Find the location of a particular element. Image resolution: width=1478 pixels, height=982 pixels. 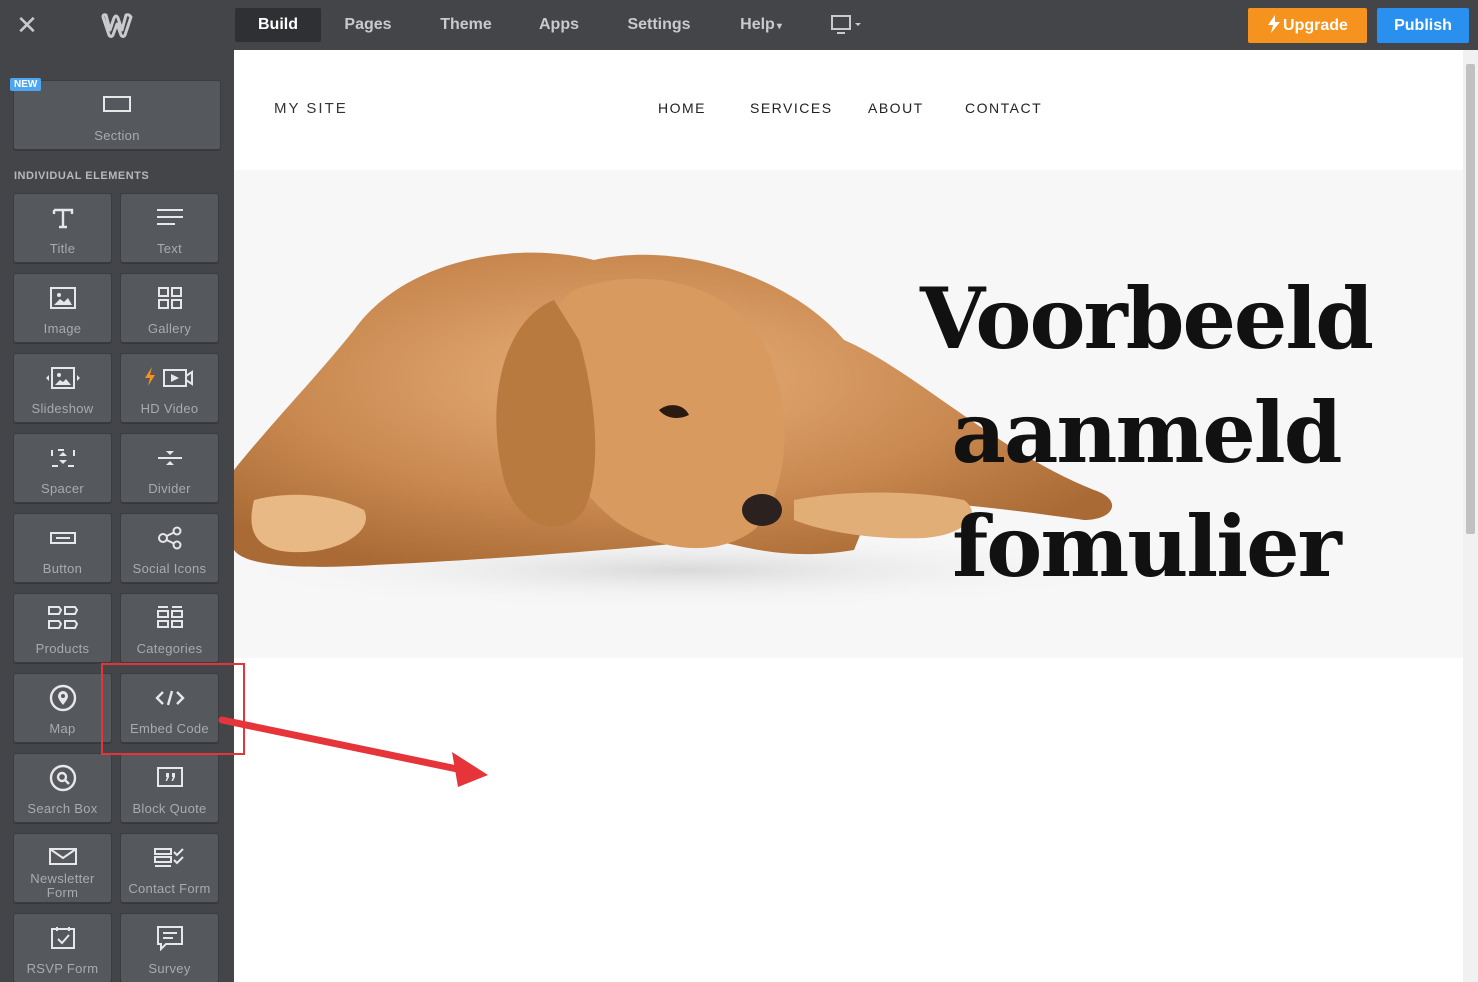

canvas-scrollbar is located at coordinates (1470, 516).